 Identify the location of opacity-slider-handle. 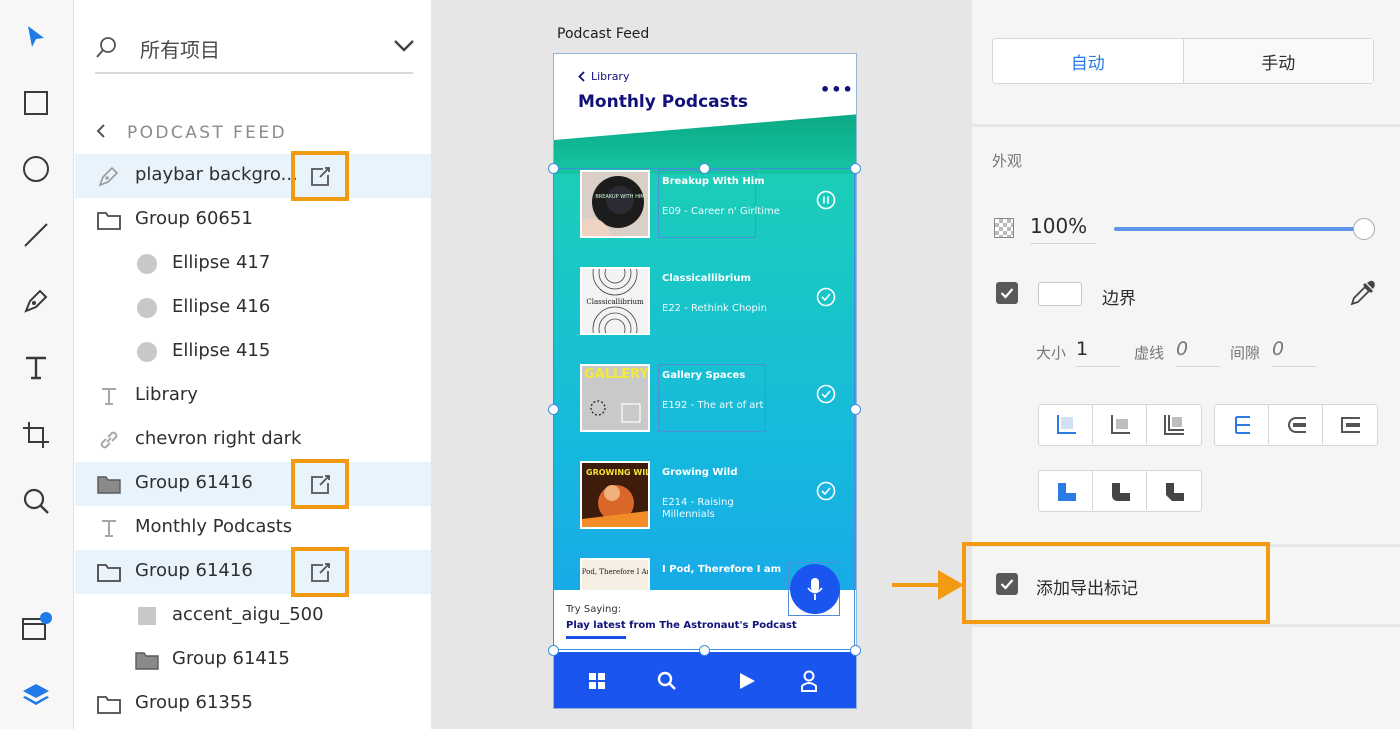
(1364, 229).